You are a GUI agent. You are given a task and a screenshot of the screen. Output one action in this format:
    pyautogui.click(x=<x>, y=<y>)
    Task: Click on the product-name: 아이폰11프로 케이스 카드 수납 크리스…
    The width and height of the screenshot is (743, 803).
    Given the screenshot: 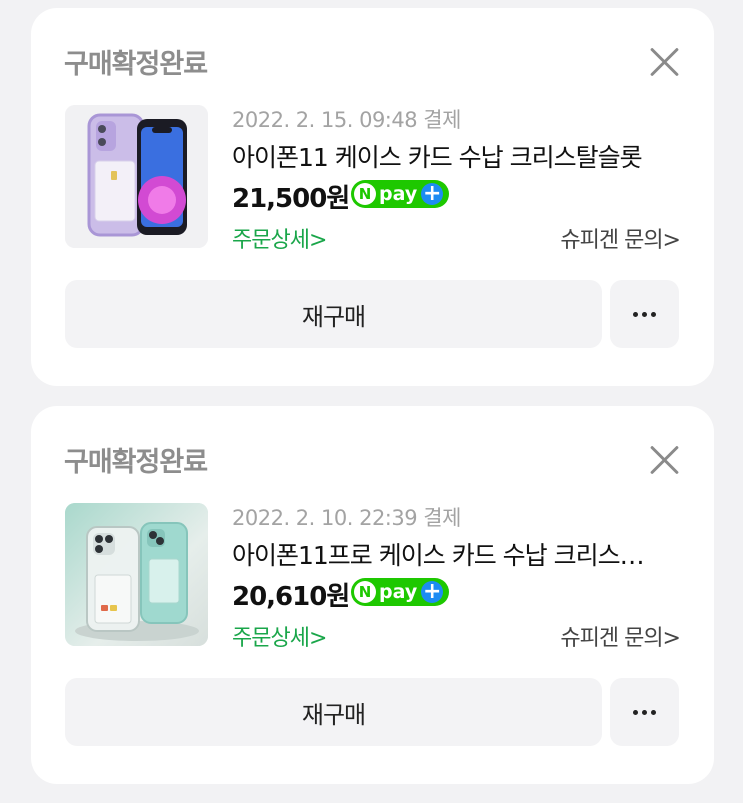 What is the action you would take?
    pyautogui.click(x=457, y=554)
    